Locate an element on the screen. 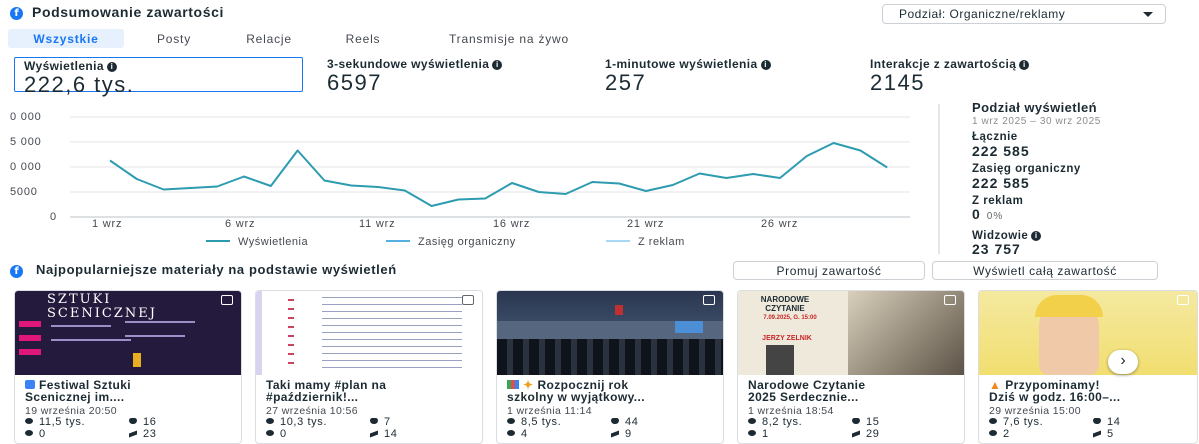 This screenshot has height=444, width=1199. likes-stat: 44 is located at coordinates (624, 422).